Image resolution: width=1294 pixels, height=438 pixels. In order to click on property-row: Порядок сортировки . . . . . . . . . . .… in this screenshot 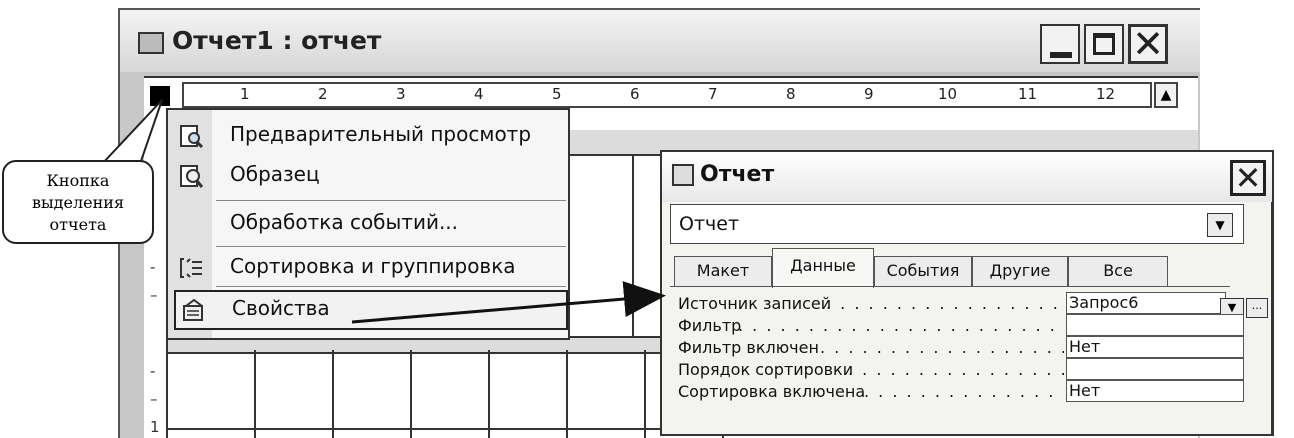, I will do `click(960, 370)`.